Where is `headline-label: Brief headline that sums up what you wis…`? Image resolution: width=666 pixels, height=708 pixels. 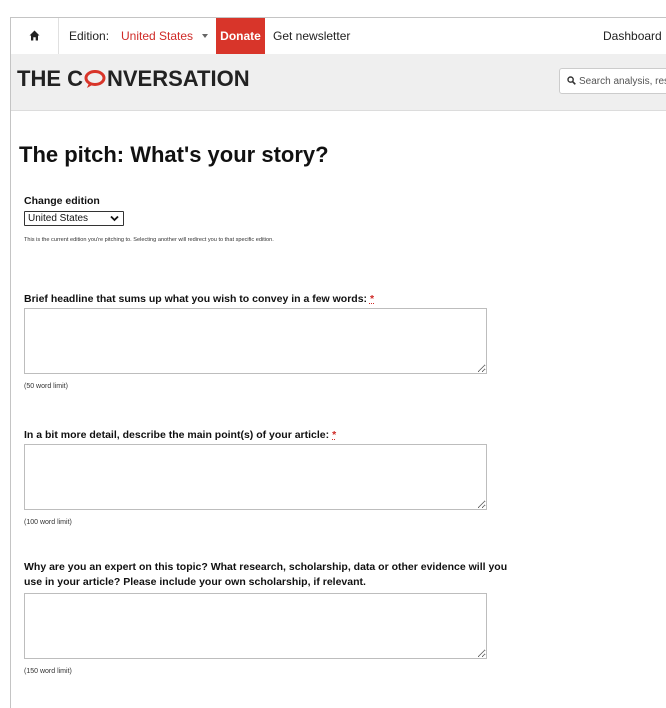
headline-label: Brief headline that sums up what you wis… is located at coordinates (199, 299).